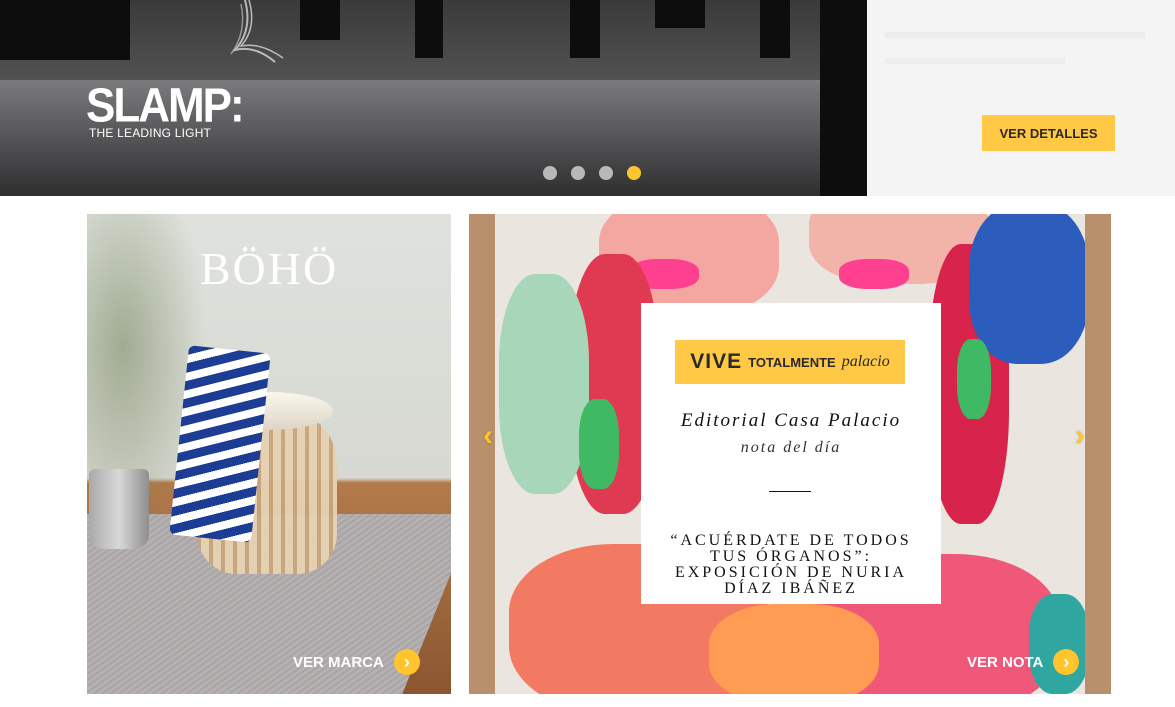 Image resolution: width=1175 pixels, height=707 pixels. I want to click on ver-detalles-button: VER DETALLES, so click(1048, 133).